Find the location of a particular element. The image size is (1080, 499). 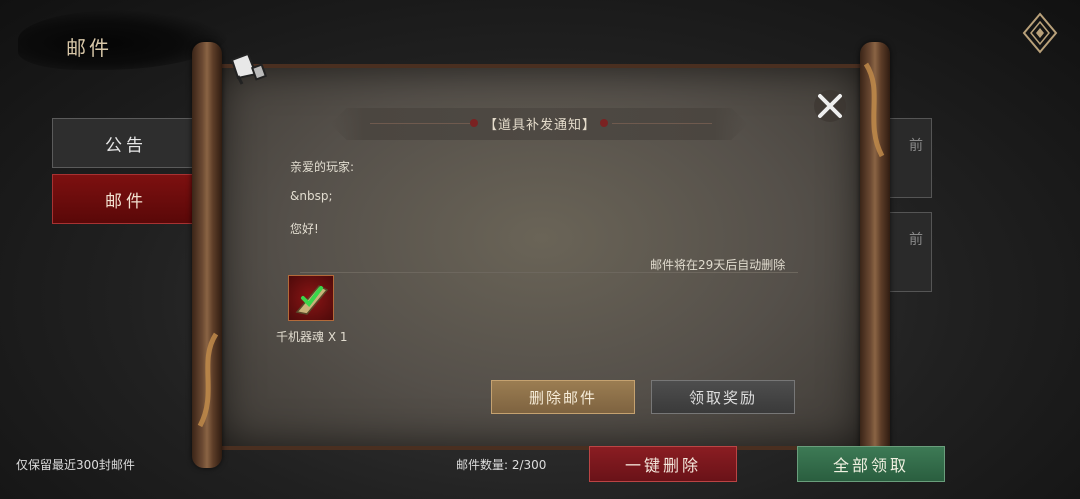

mail-greeting: 亲爱的玩家: is located at coordinates (322, 167).